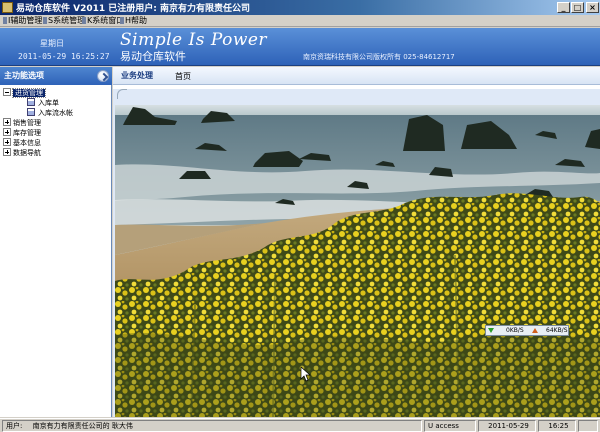  I want to click on corner-decoration, so click(122, 94).